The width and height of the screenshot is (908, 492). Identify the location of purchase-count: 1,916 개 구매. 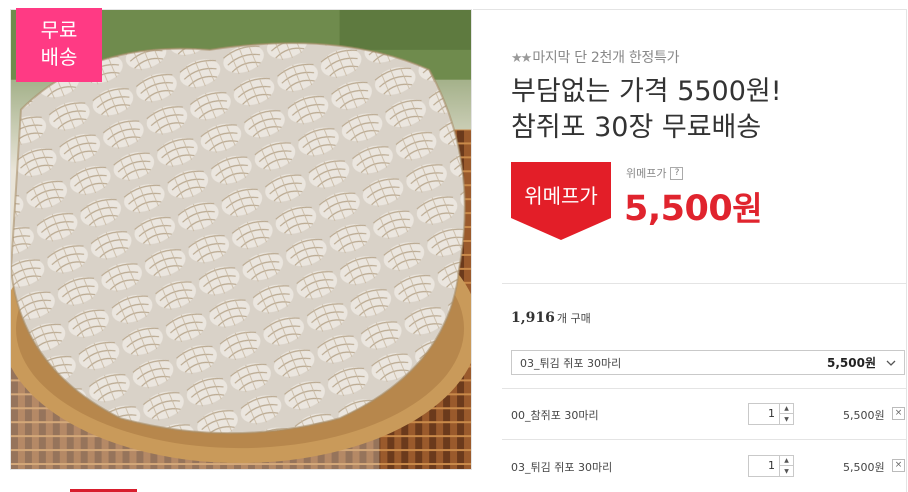
(551, 318).